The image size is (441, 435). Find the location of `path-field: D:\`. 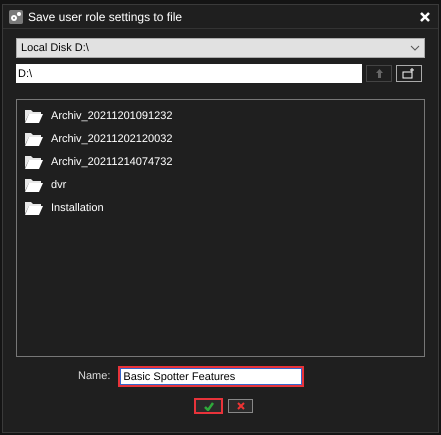

path-field: D:\ is located at coordinates (189, 73).